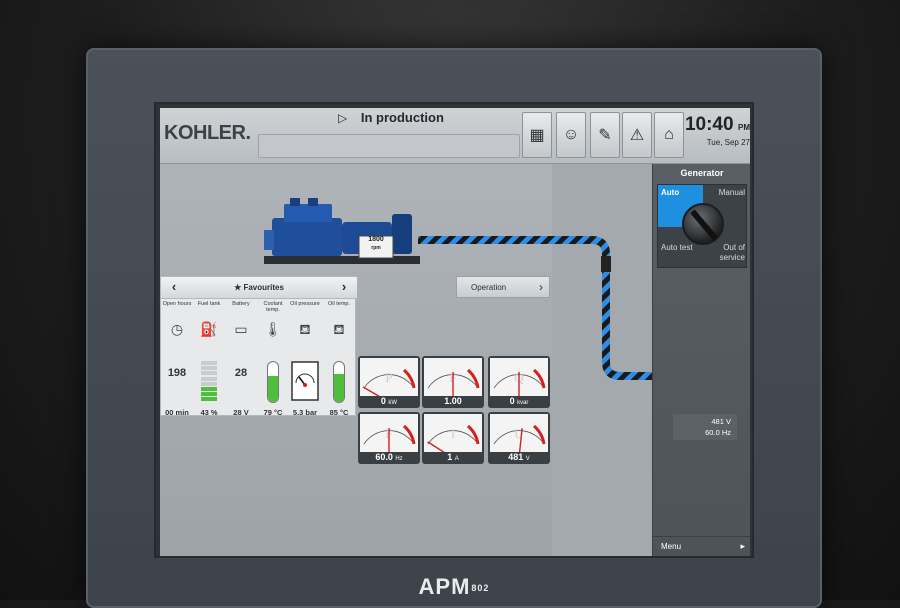 This screenshot has width=900, height=608. What do you see at coordinates (718, 432) in the screenshot?
I see `output-frequency: 60.0 Hz` at bounding box center [718, 432].